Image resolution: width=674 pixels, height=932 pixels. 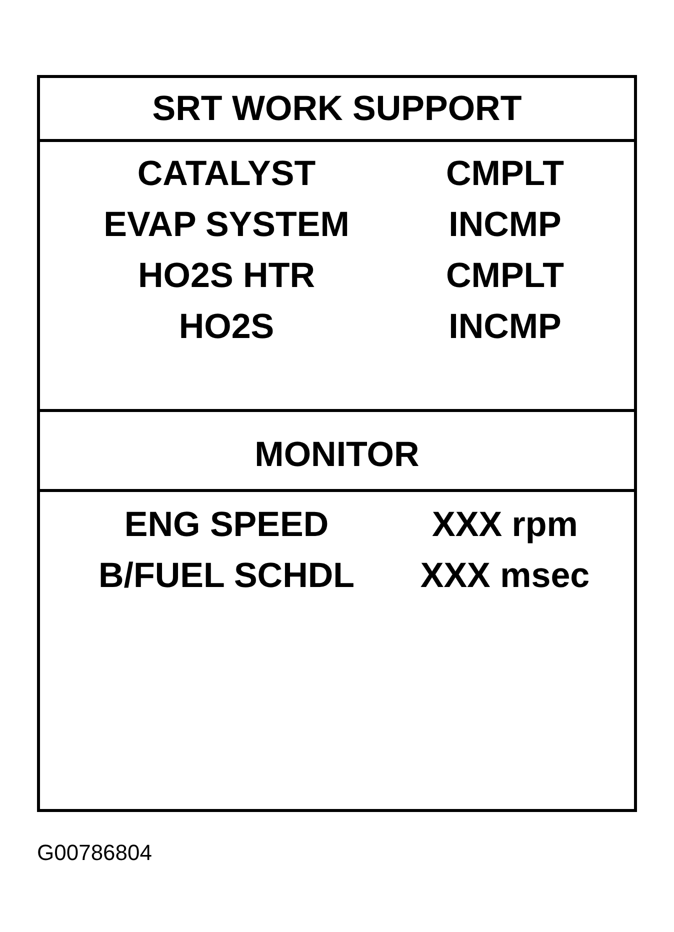 I want to click on panel-title: SRT WORK SUPPORT, so click(x=337, y=108).